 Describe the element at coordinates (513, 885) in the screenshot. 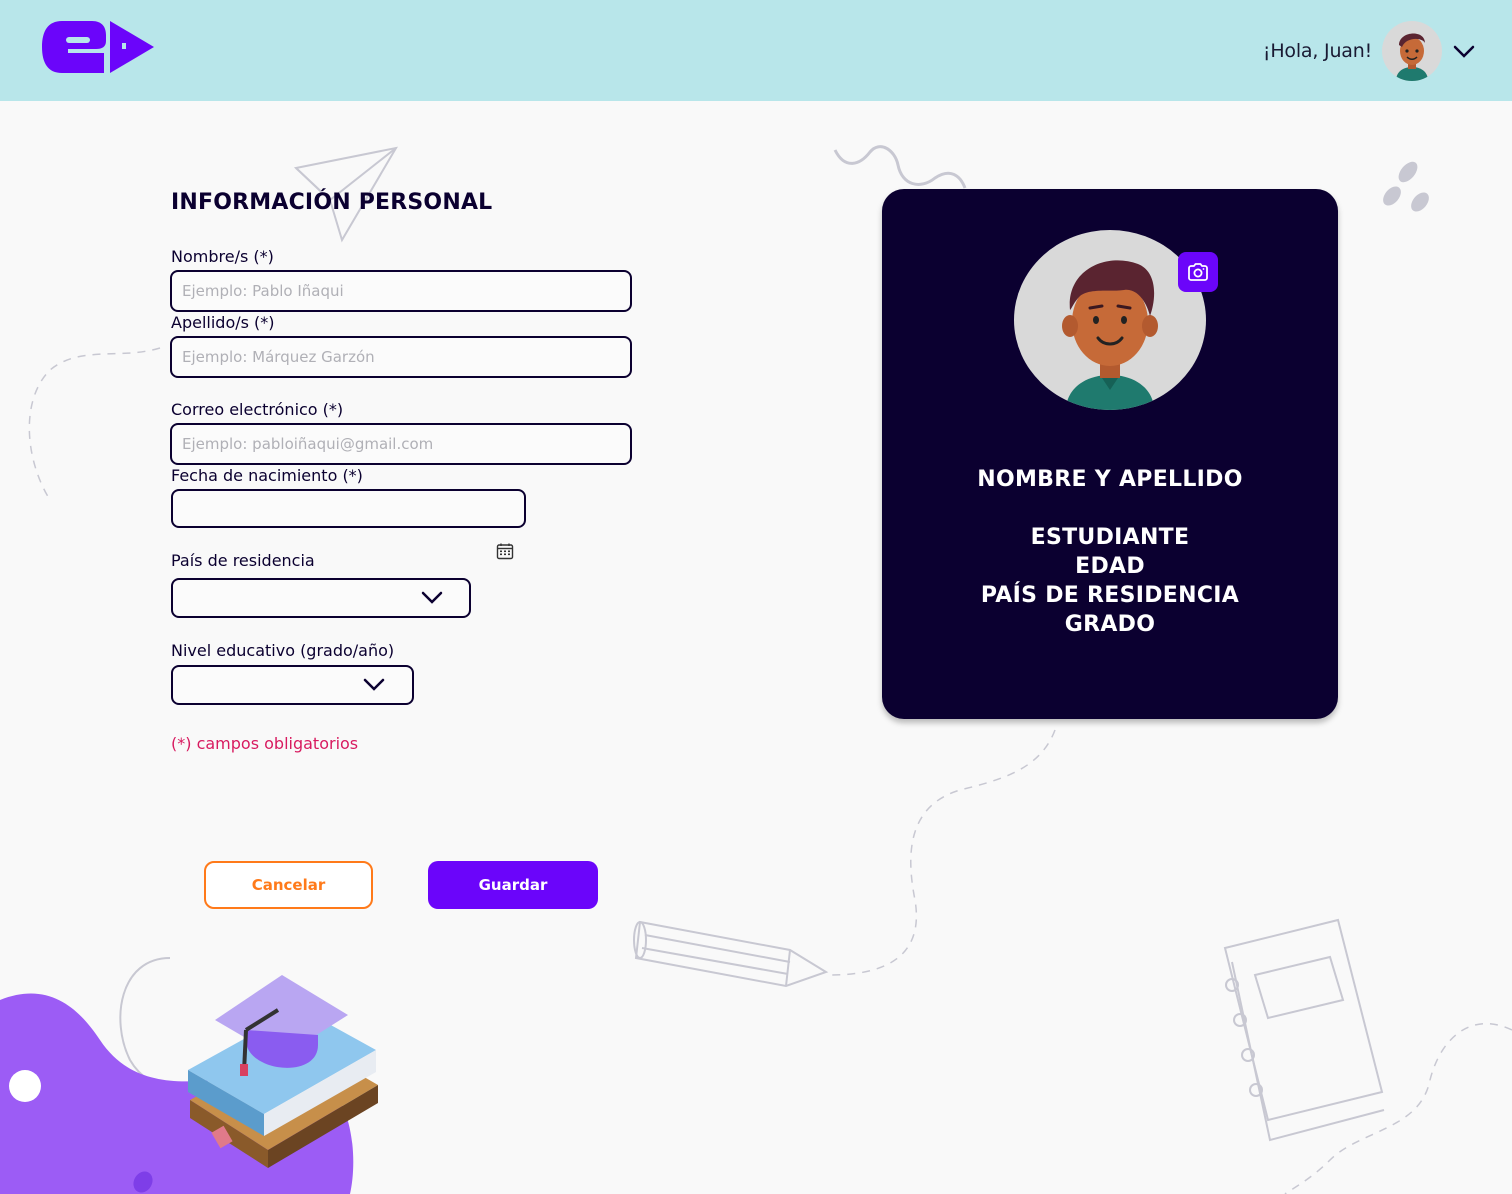

I see `save-button: Guardar` at that location.